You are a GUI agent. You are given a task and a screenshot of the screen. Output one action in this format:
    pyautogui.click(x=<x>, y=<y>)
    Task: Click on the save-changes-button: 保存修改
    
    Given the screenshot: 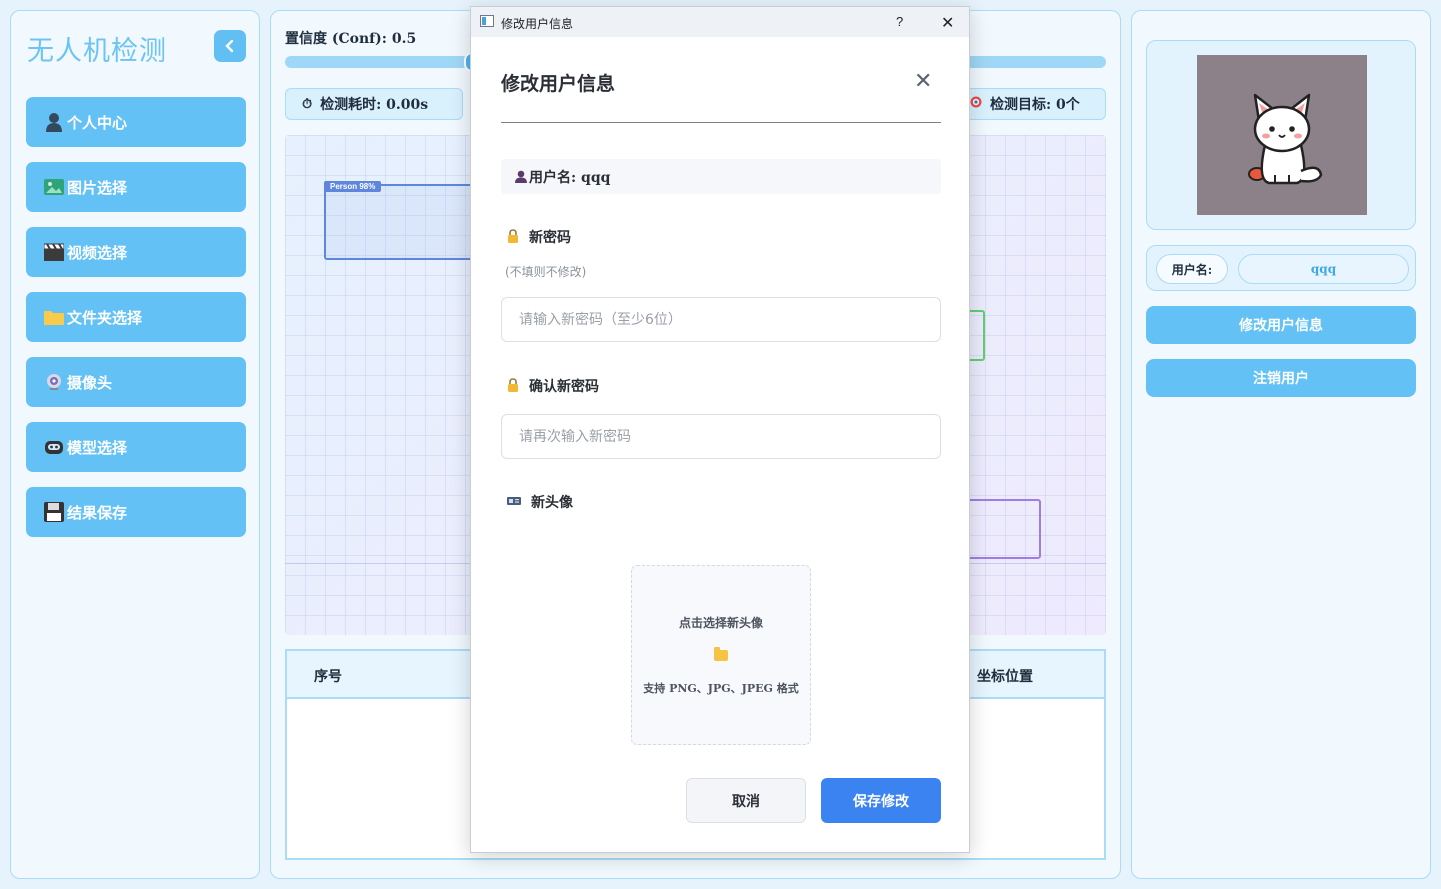 What is the action you would take?
    pyautogui.click(x=881, y=800)
    